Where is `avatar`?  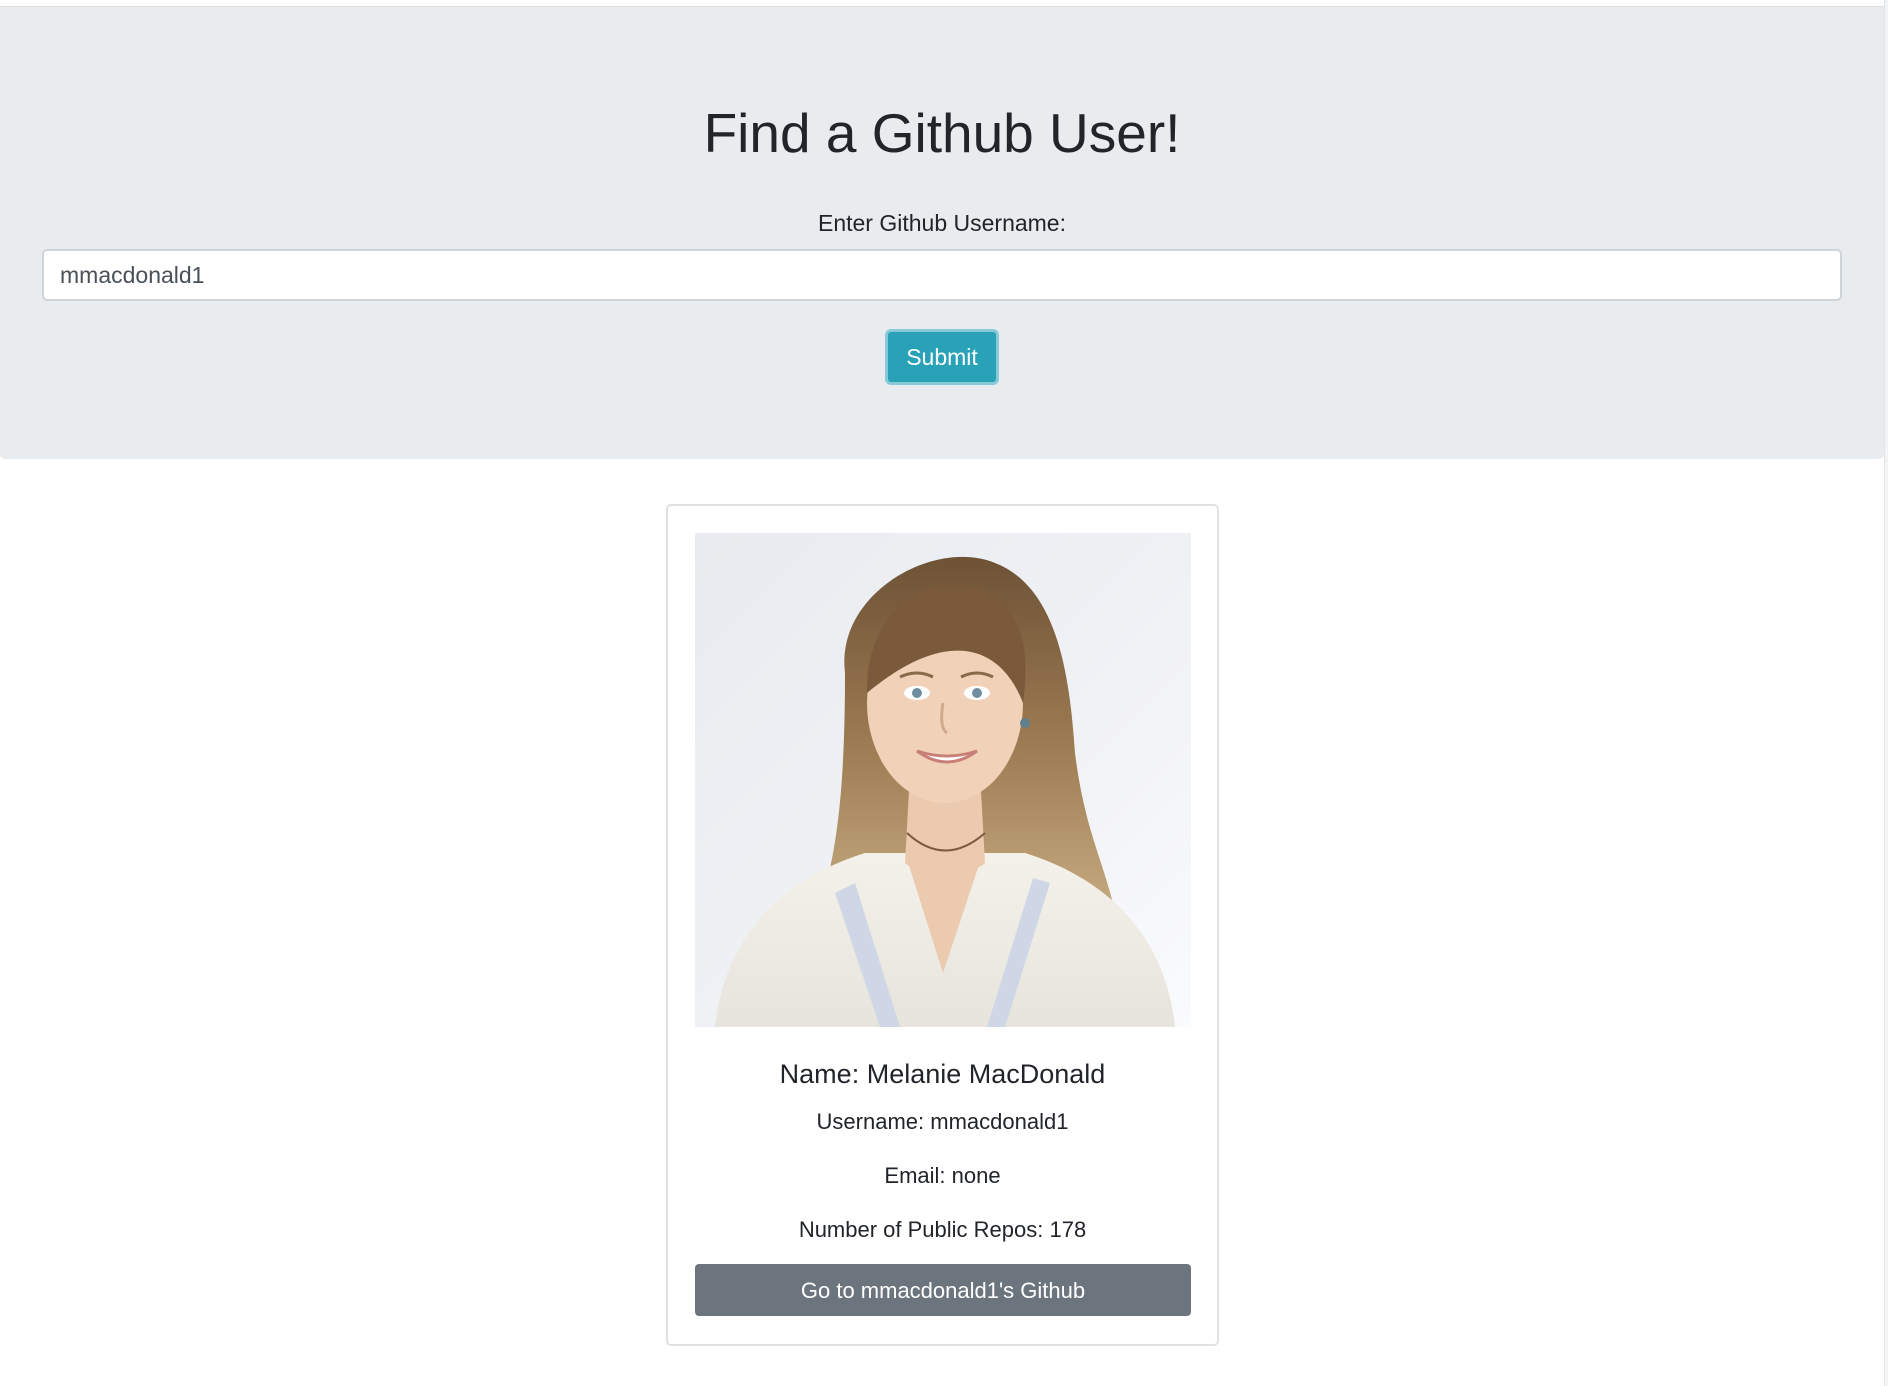
avatar is located at coordinates (943, 780).